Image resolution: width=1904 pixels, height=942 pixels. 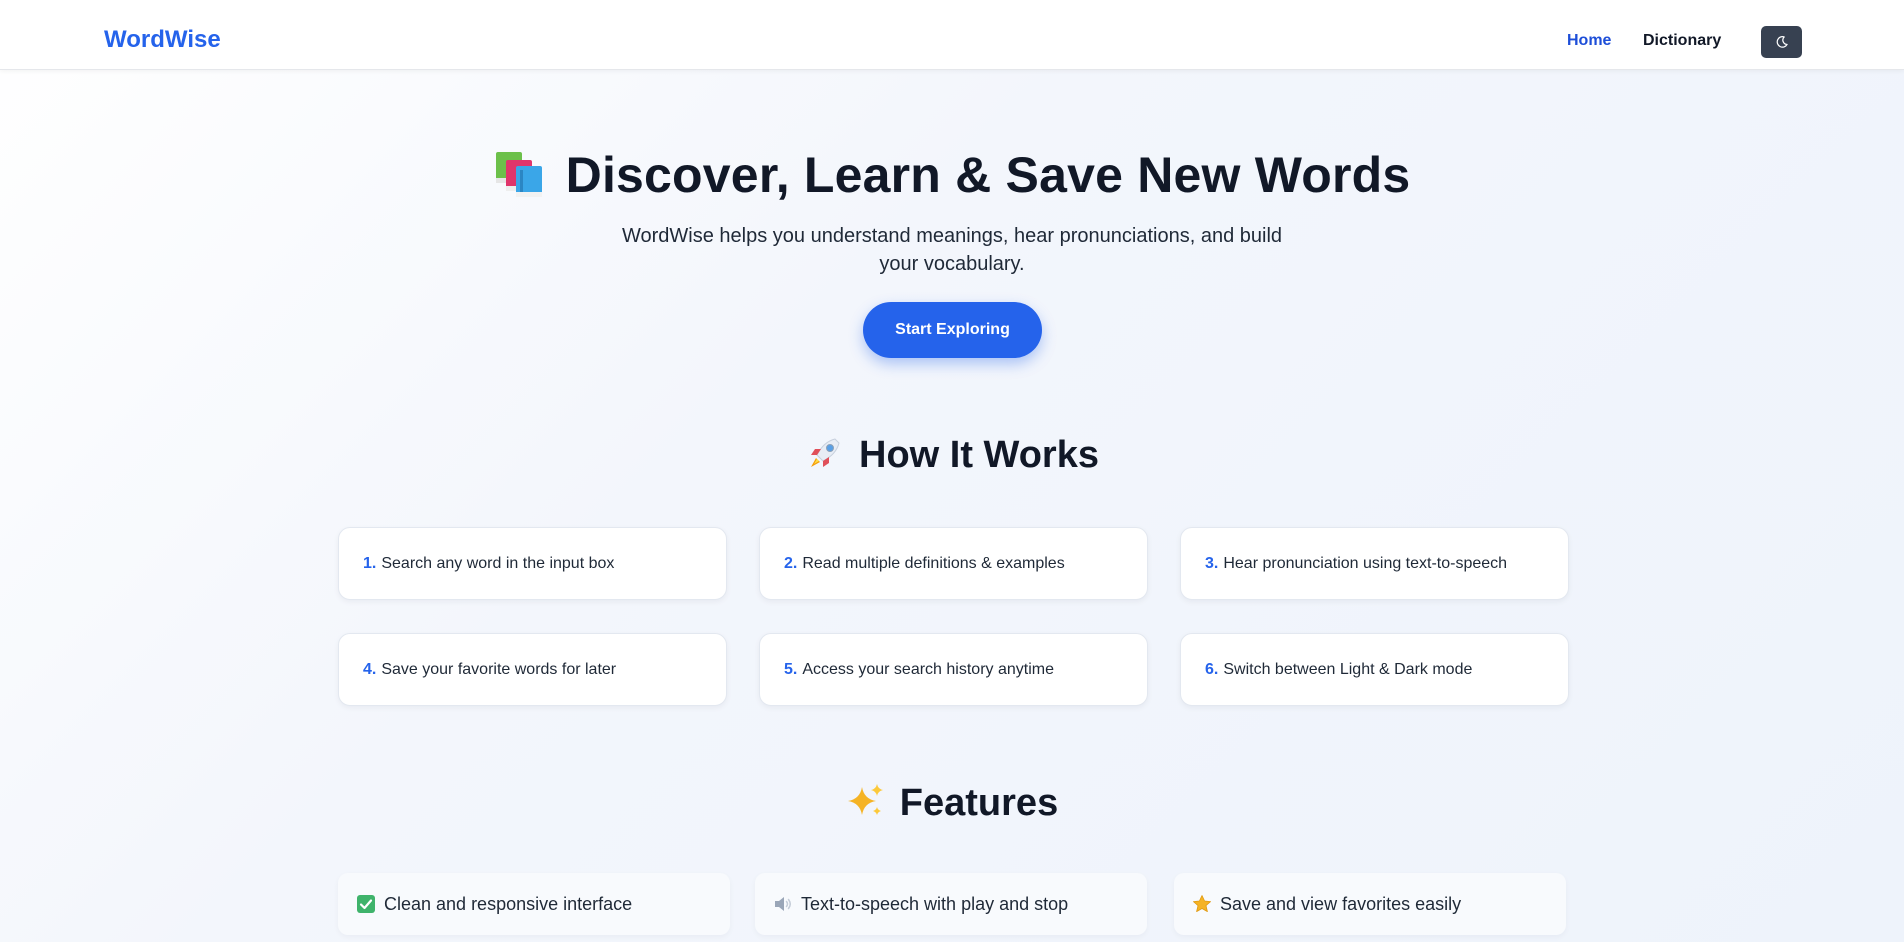 I want to click on rocket-icon, so click(x=825, y=452).